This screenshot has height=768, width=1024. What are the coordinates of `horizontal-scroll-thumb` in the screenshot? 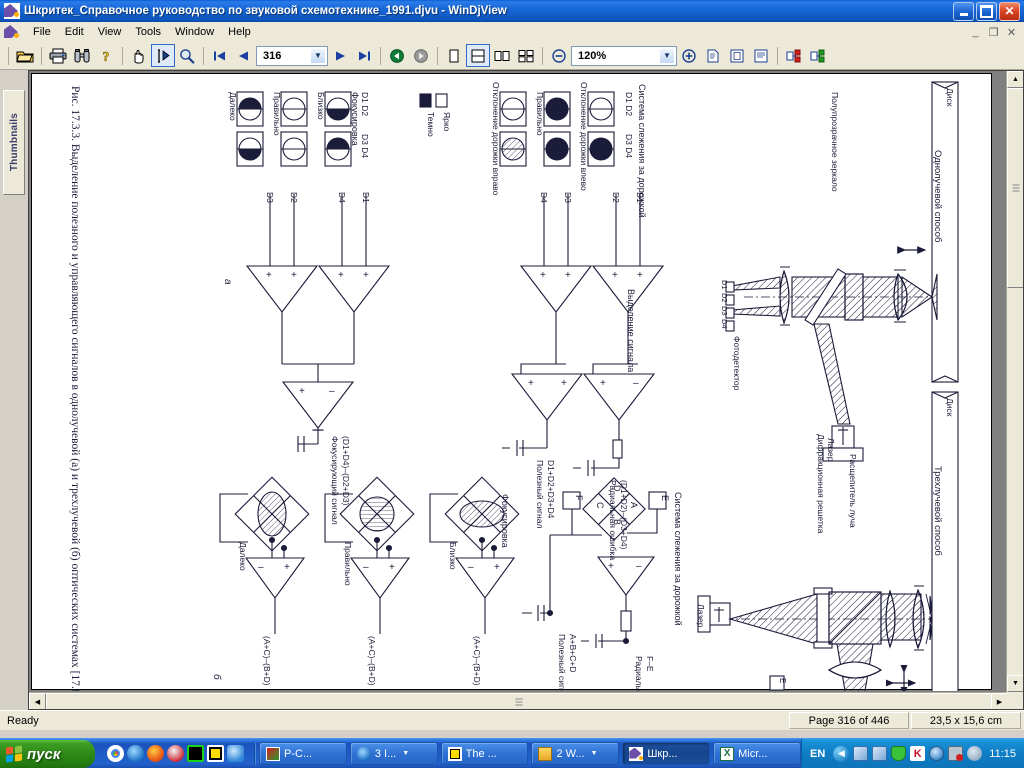 It's located at (519, 701).